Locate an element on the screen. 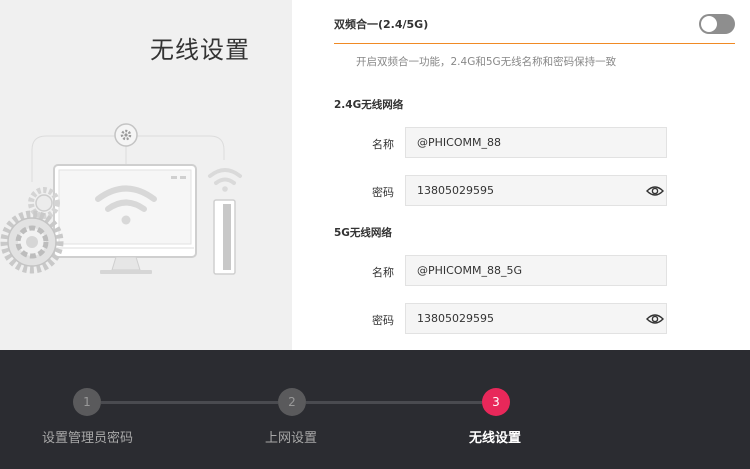 The width and height of the screenshot is (750, 469). dual-band-toggle is located at coordinates (717, 24).